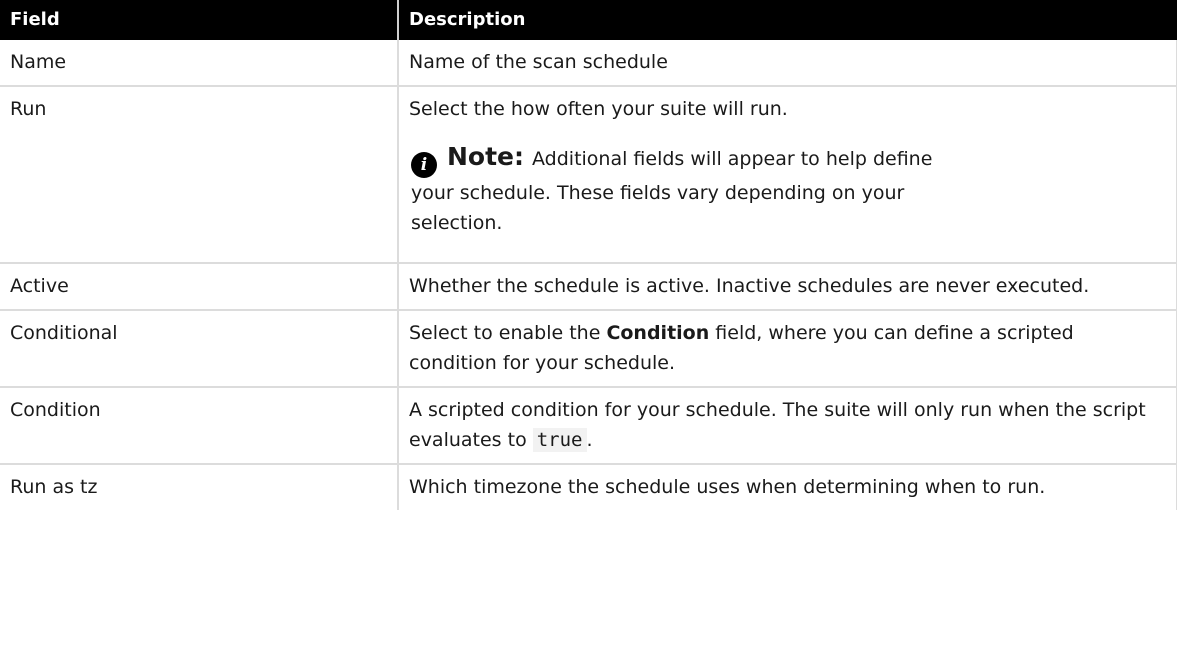 The image size is (1177, 659). I want to click on note-label: Note:, so click(486, 156).